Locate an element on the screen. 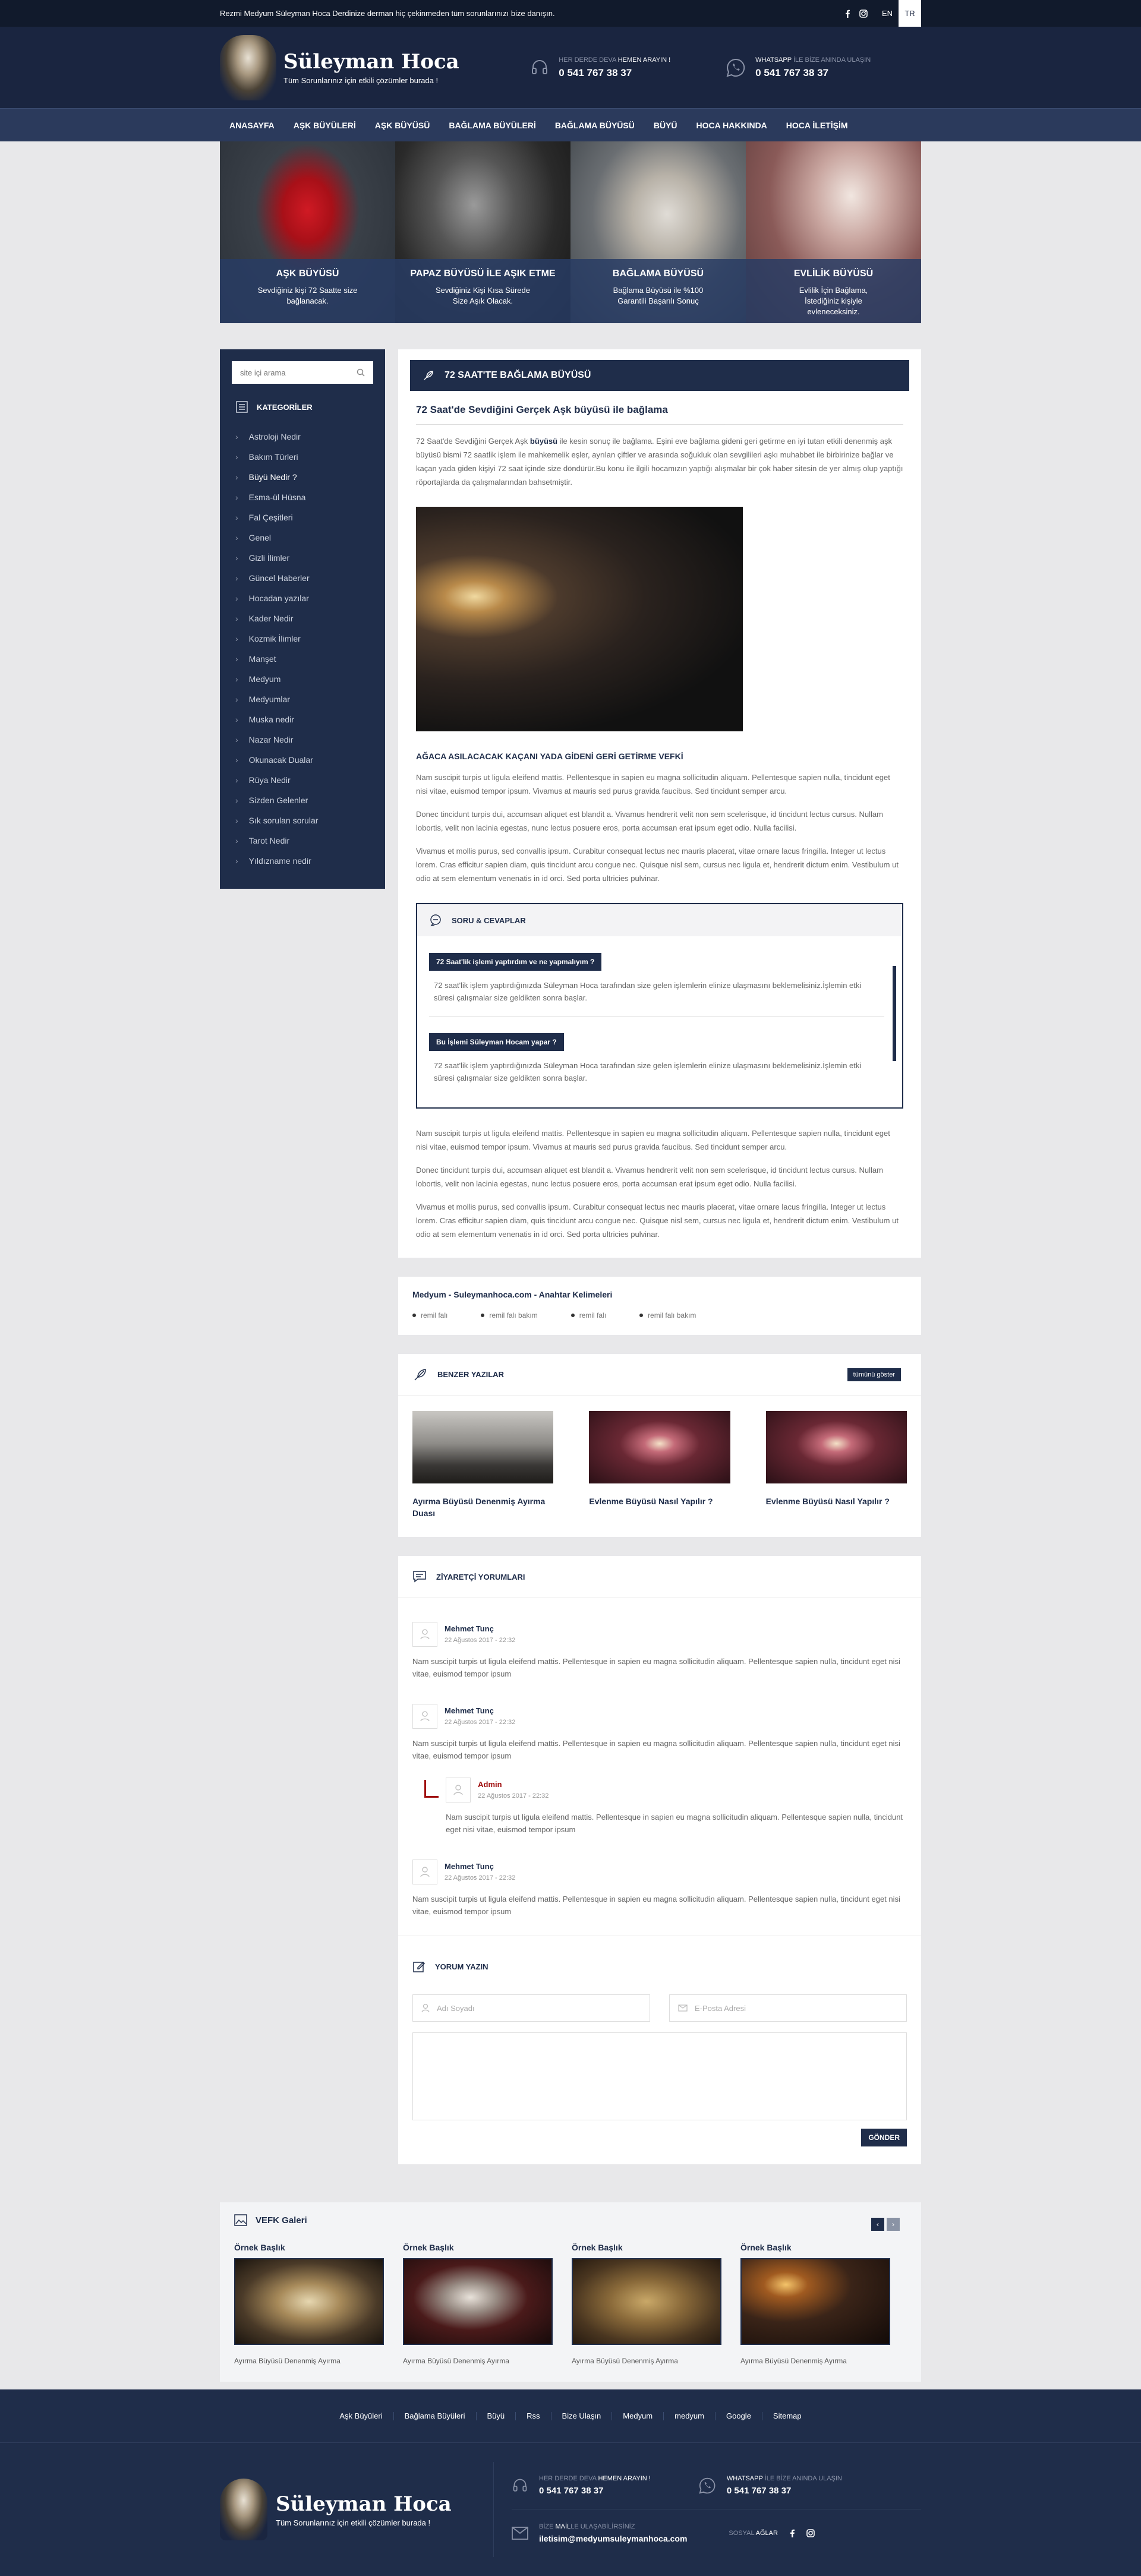 The image size is (1141, 2576). footer-link: Bize Ulaşın is located at coordinates (582, 2415).